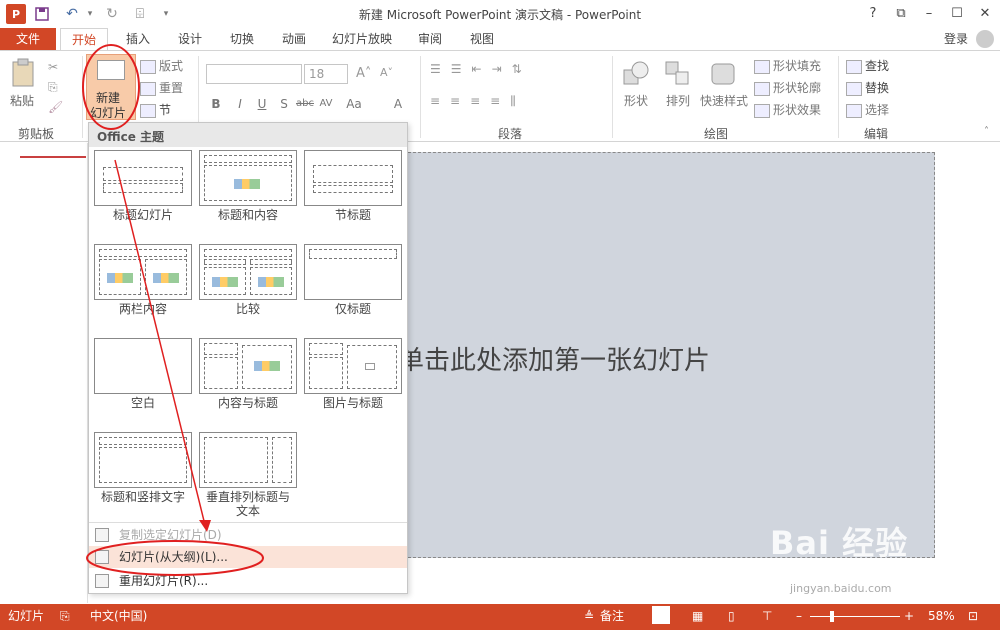 The width and height of the screenshot is (1000, 630). Describe the element at coordinates (854, 88) in the screenshot. I see `replace-icon` at that location.